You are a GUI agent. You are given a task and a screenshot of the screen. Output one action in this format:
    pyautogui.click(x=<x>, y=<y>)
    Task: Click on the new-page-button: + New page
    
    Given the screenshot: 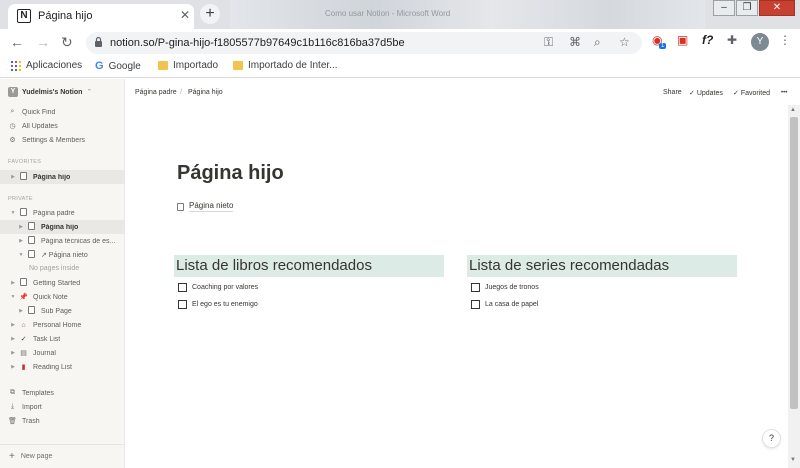 What is the action you would take?
    pyautogui.click(x=62, y=456)
    